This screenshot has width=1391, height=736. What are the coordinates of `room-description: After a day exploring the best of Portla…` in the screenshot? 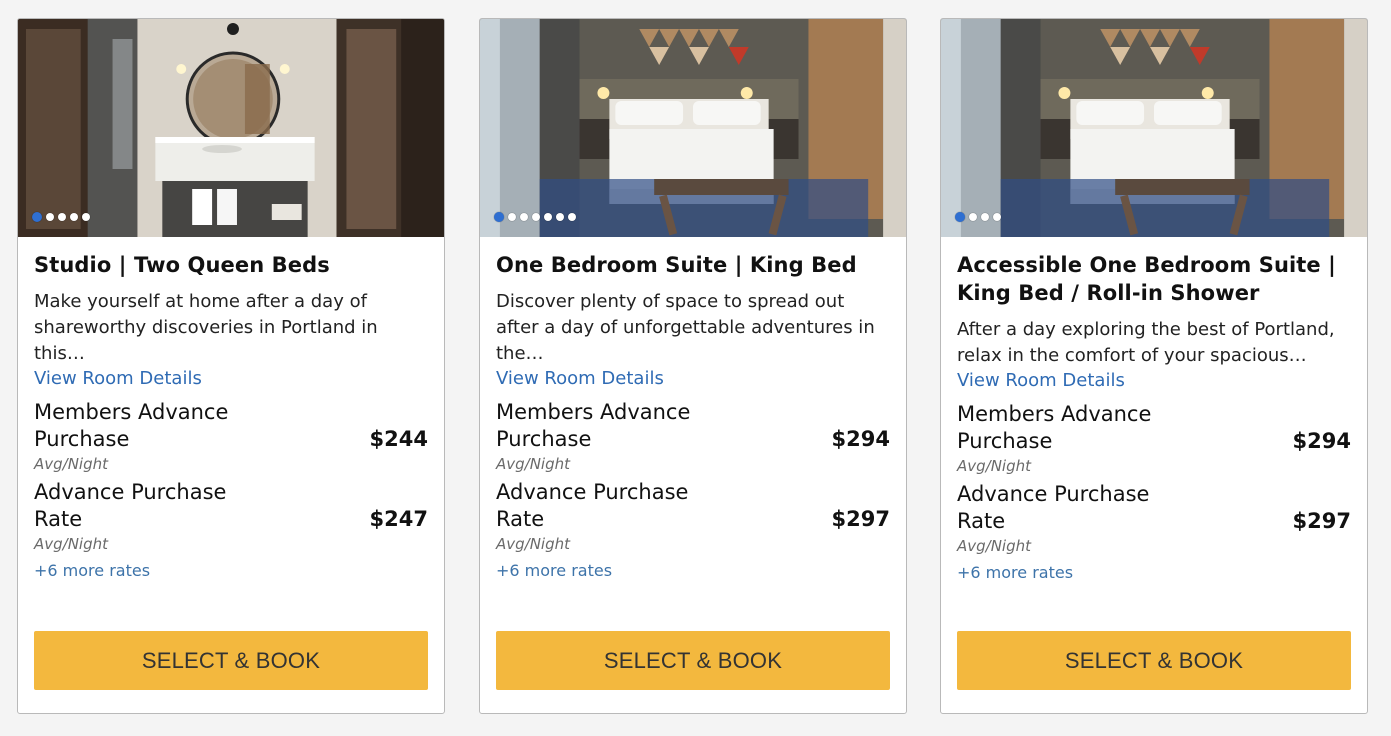 It's located at (1146, 342).